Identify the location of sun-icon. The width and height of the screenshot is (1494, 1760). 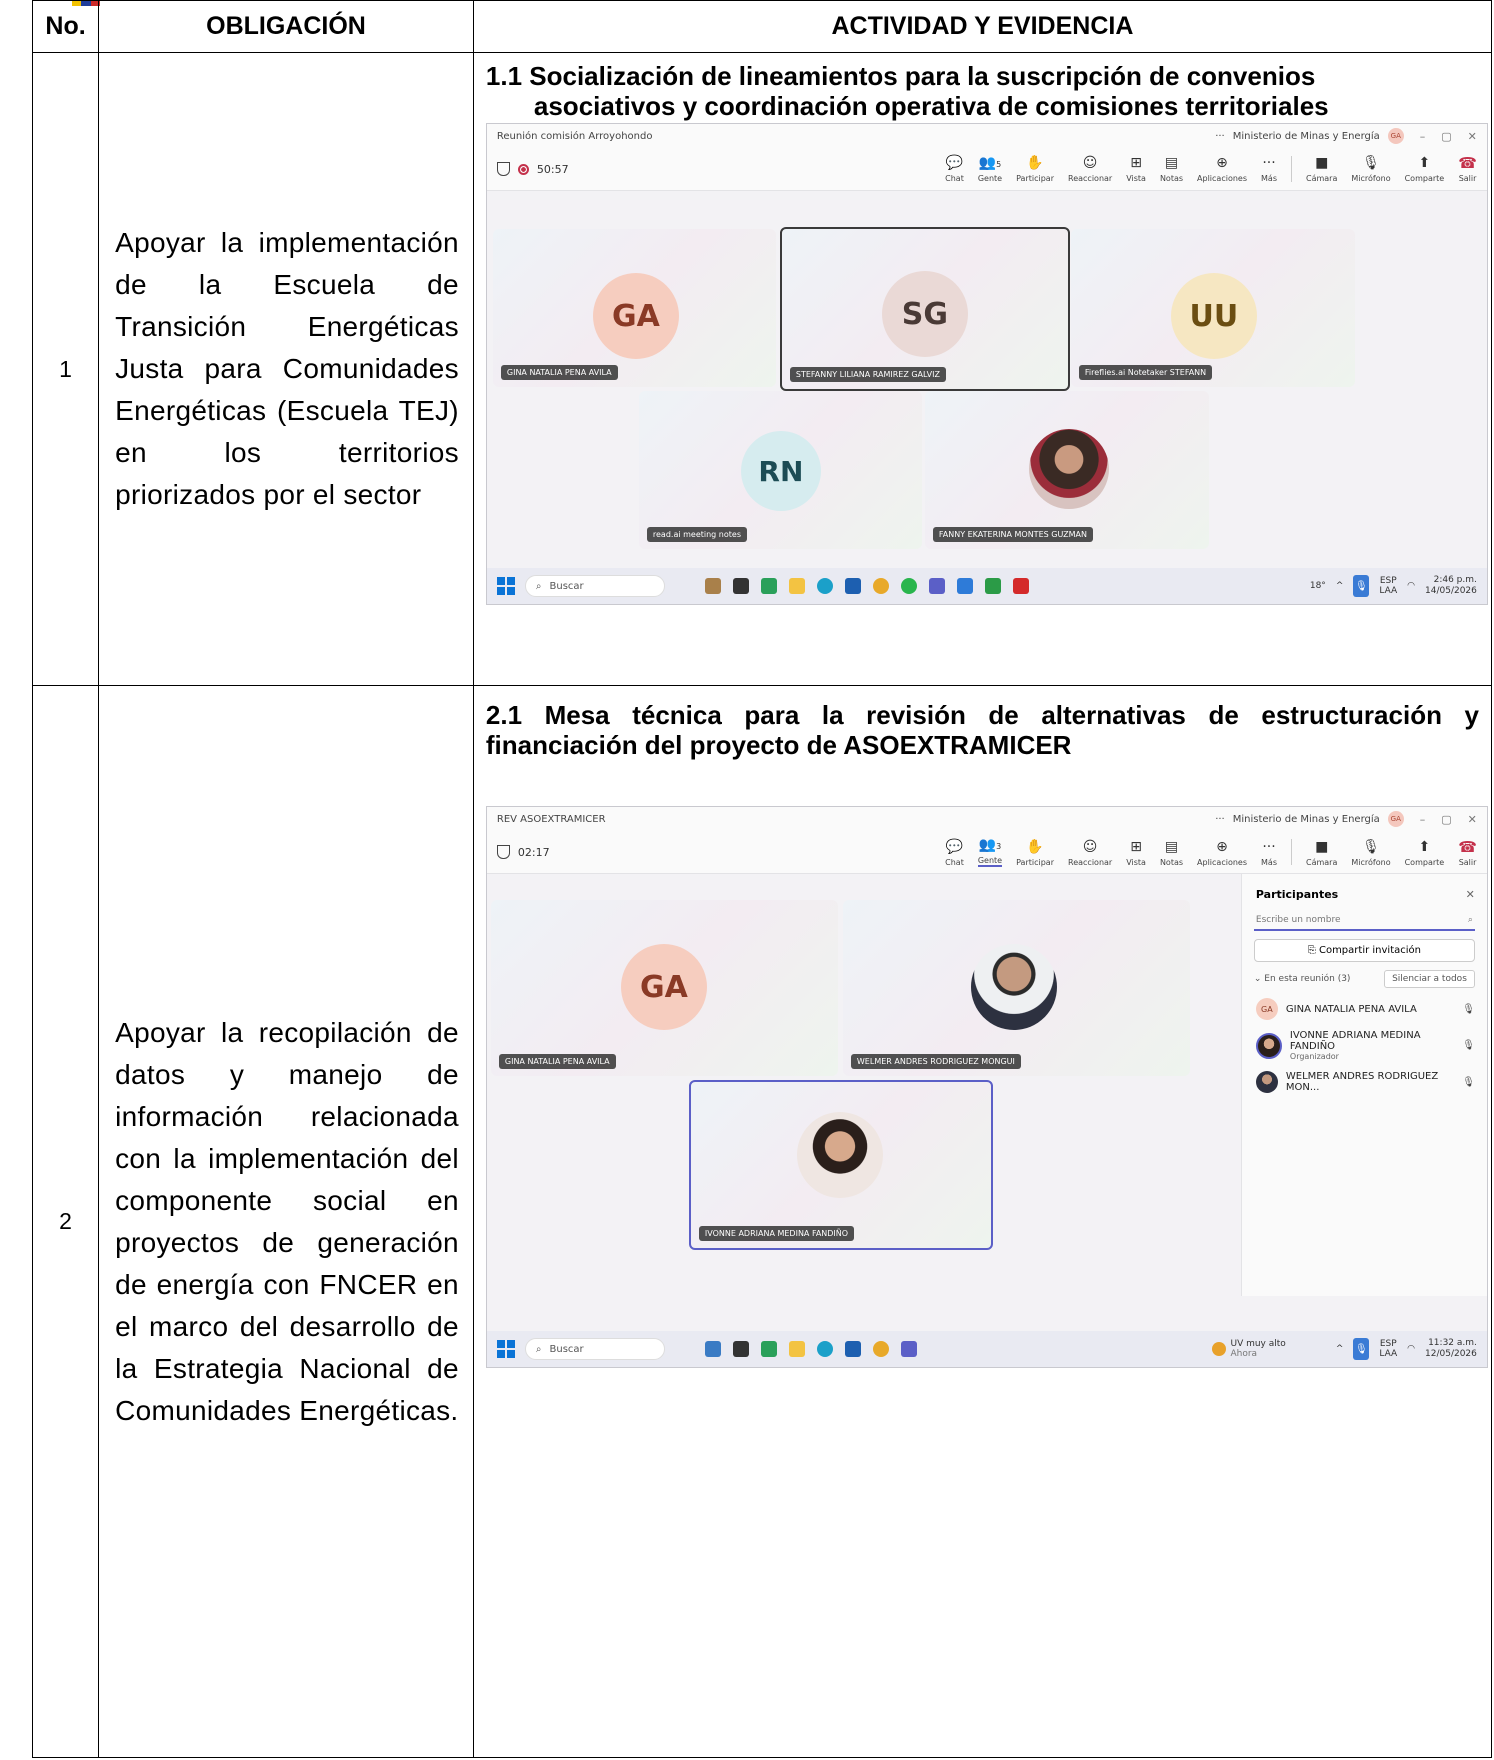
(1219, 1349).